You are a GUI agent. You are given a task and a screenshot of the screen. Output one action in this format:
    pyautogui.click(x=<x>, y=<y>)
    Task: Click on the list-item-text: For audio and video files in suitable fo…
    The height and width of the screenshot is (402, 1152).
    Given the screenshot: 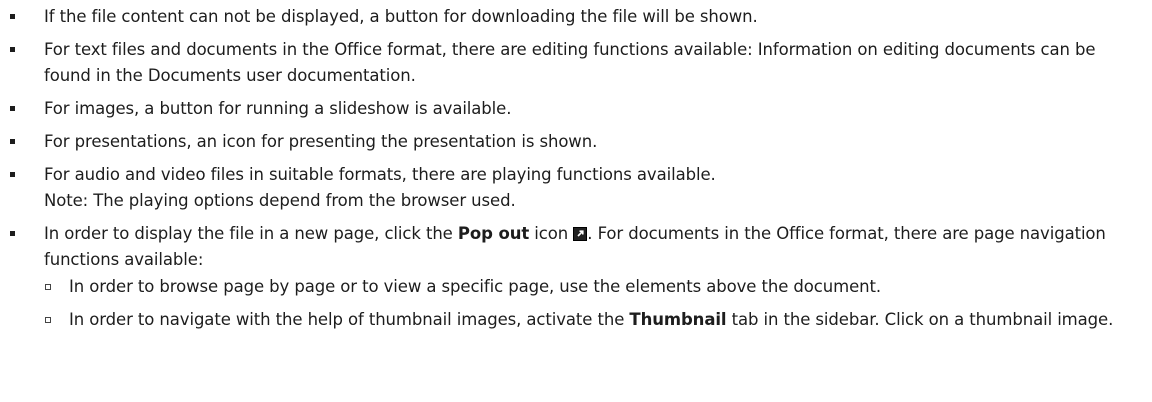 What is the action you would take?
    pyautogui.click(x=380, y=174)
    